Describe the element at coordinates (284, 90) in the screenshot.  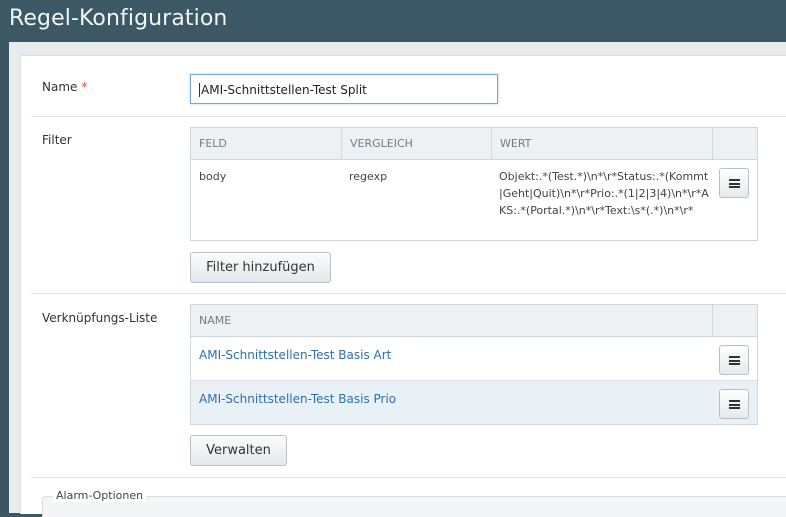
I see `name-input-value: AMI-Schnittstellen-Test Split` at that location.